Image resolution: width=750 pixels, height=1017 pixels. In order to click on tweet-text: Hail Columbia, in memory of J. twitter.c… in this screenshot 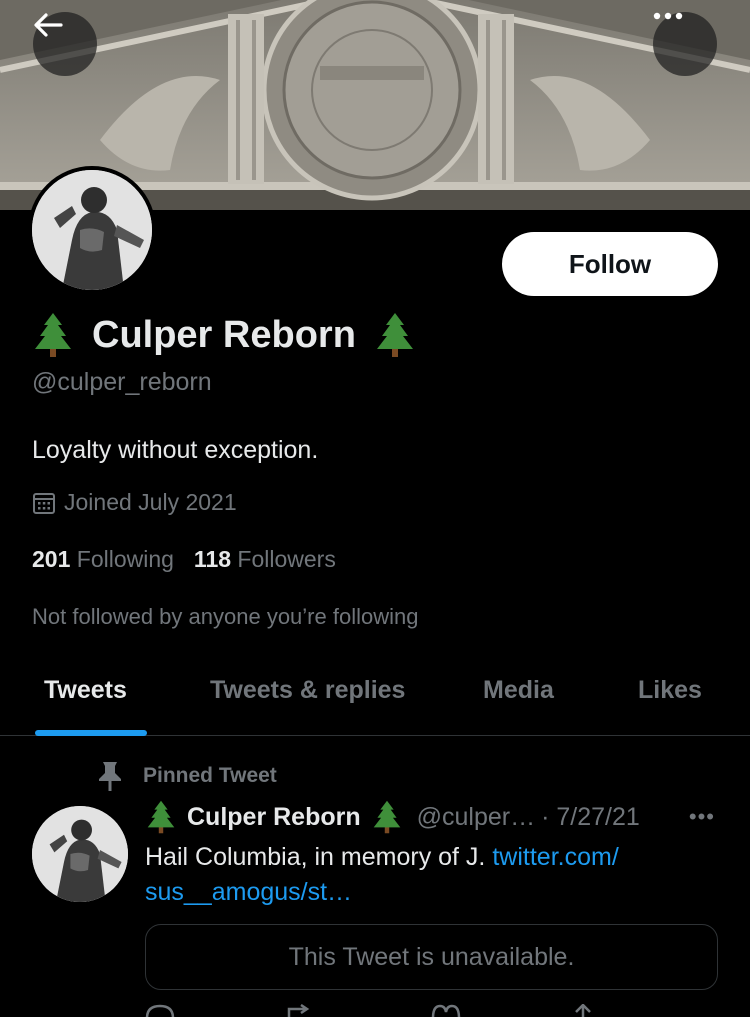, I will do `click(425, 875)`.